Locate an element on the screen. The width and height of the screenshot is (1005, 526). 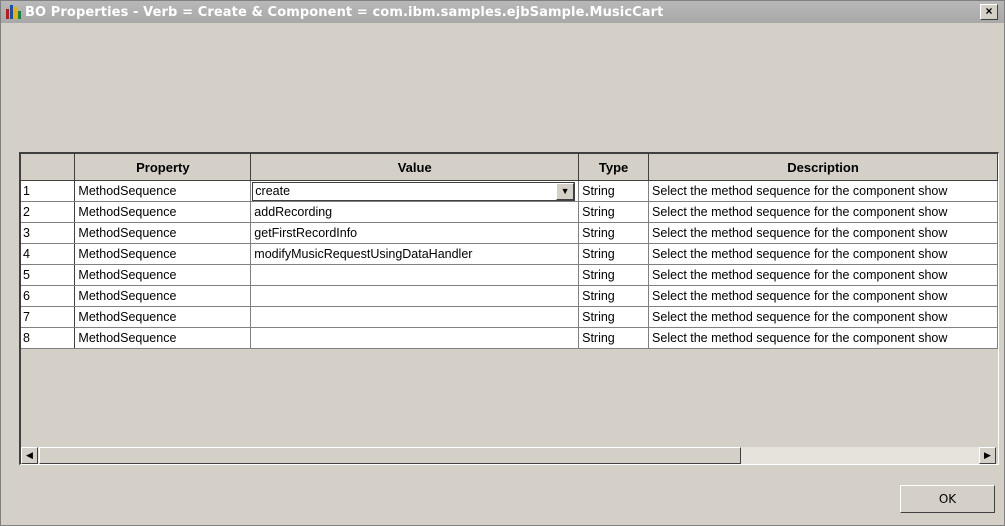
row-number: 4 is located at coordinates (48, 254).